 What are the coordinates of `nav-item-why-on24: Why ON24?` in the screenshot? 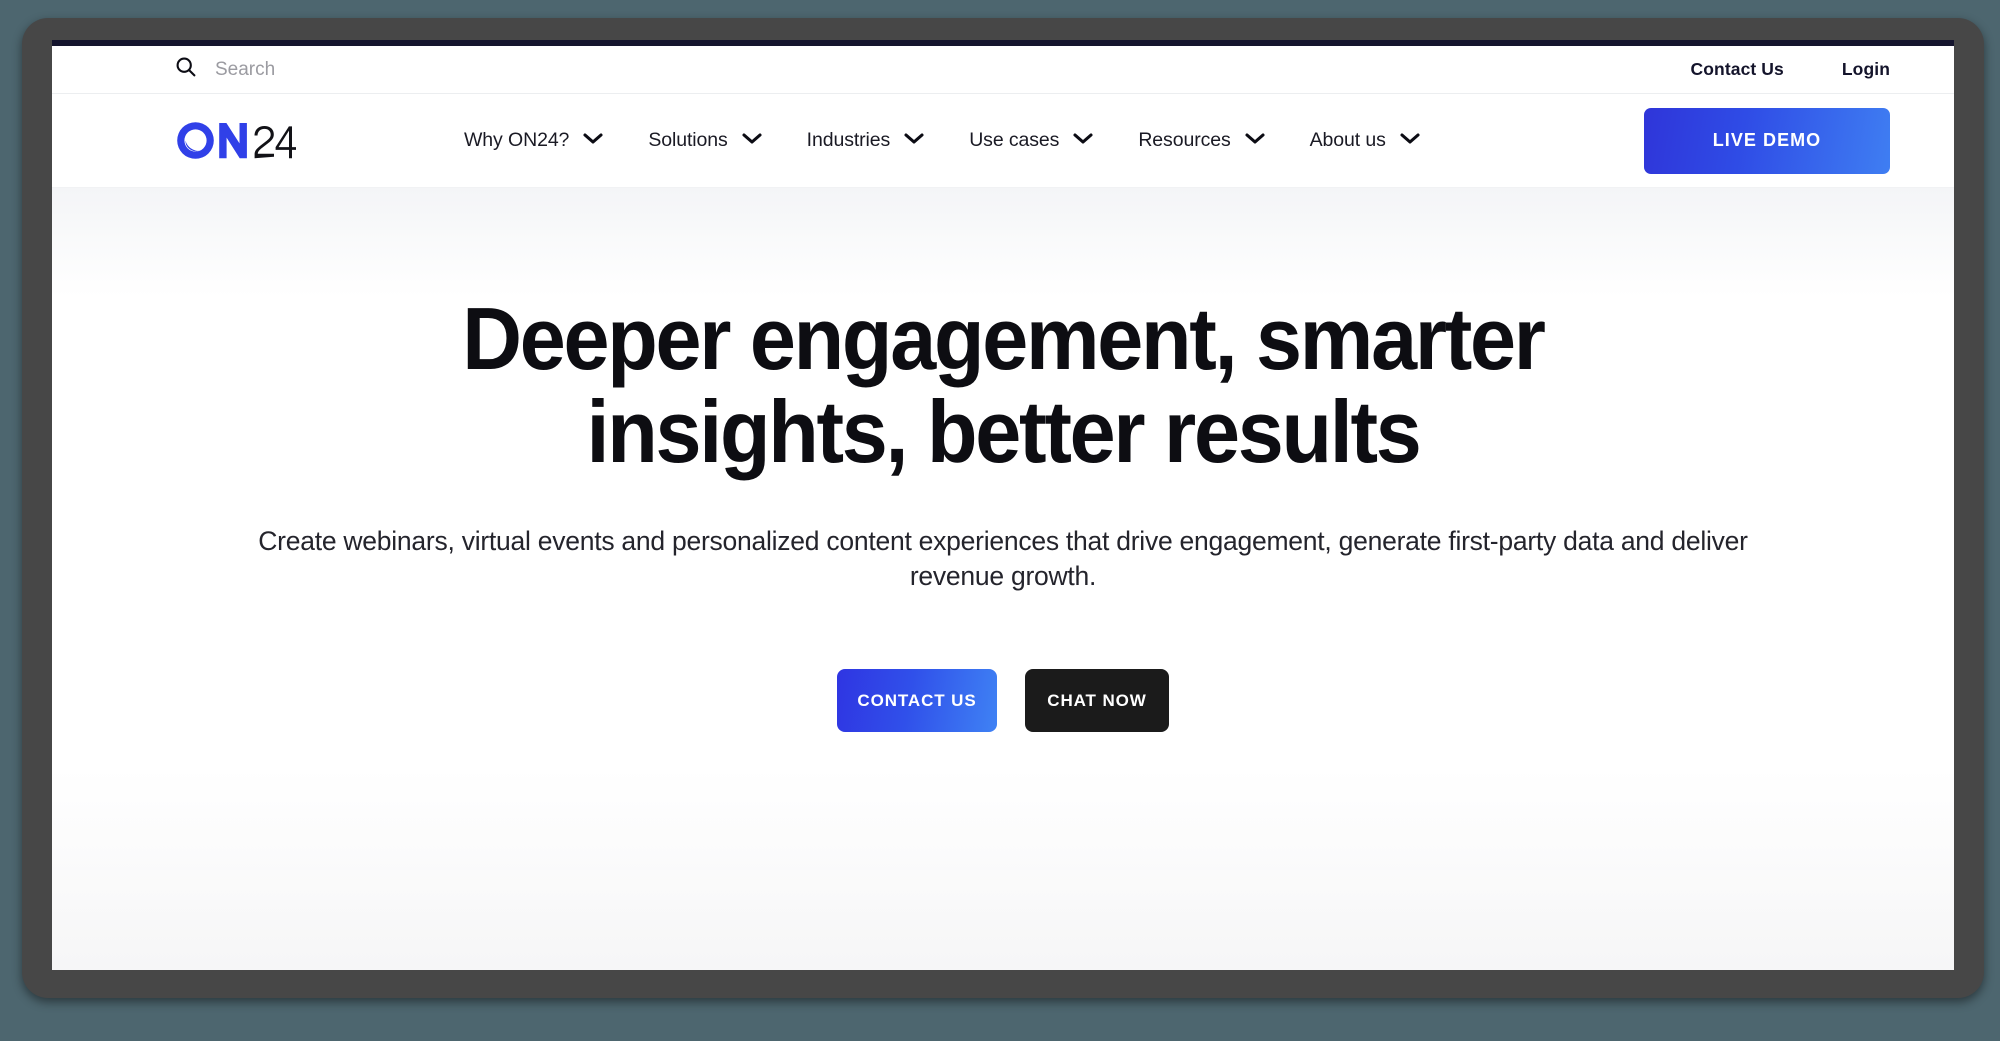 It's located at (534, 140).